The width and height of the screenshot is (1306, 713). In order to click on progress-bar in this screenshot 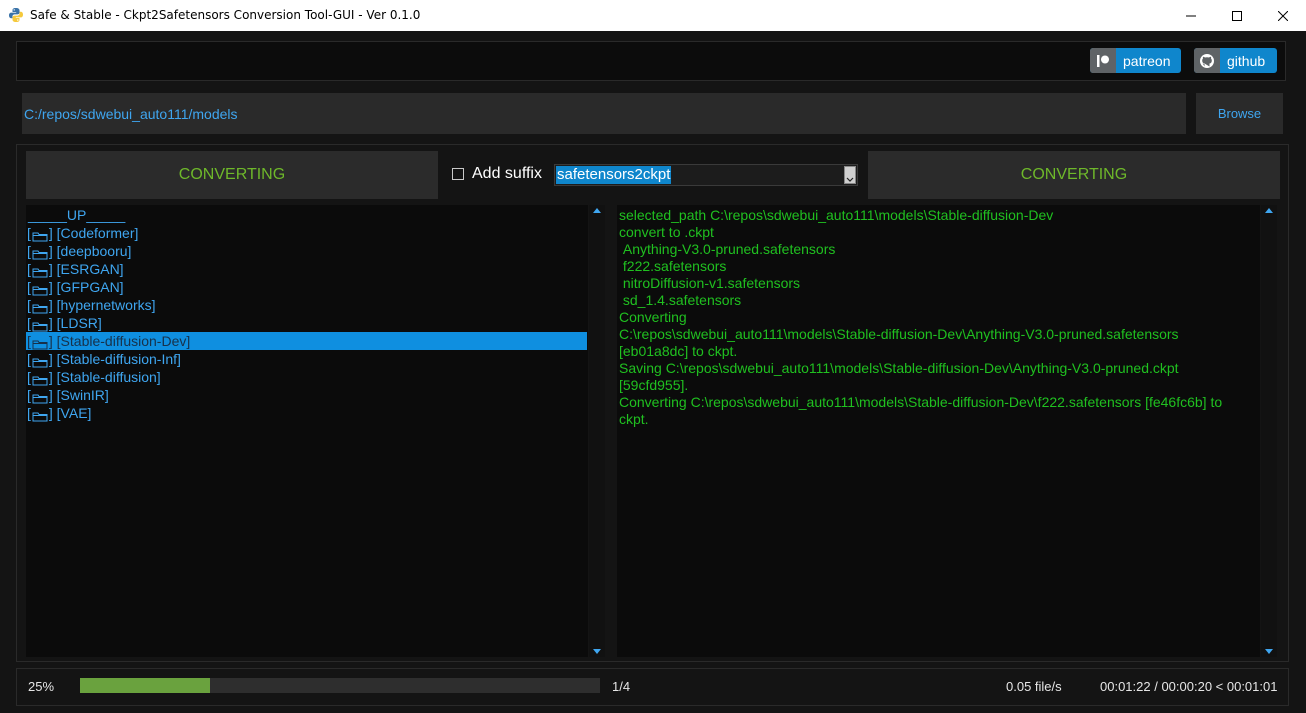, I will do `click(340, 685)`.